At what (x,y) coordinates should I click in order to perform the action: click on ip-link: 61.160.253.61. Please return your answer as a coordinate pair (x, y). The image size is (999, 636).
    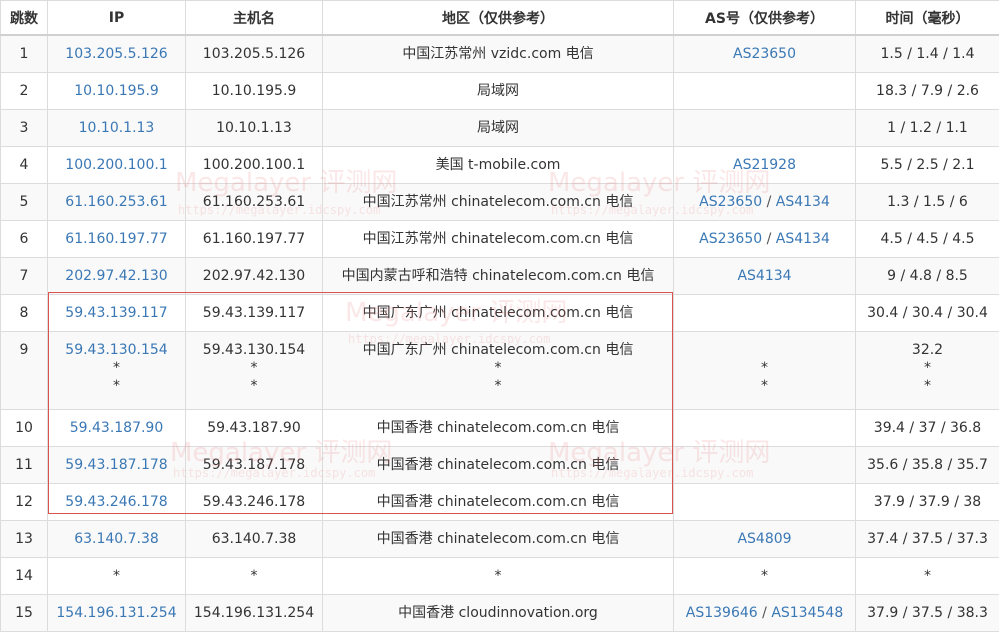
    Looking at the image, I should click on (116, 202).